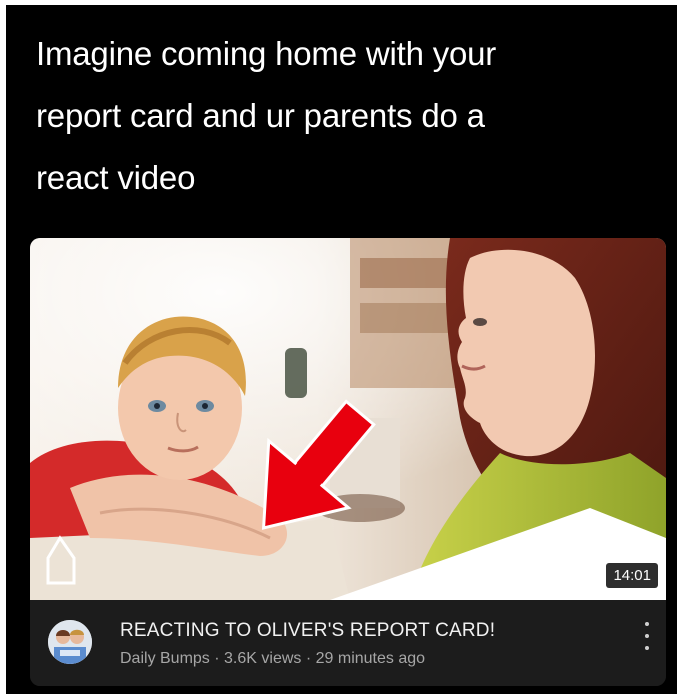  I want to click on more-vert-icon, so click(647, 636).